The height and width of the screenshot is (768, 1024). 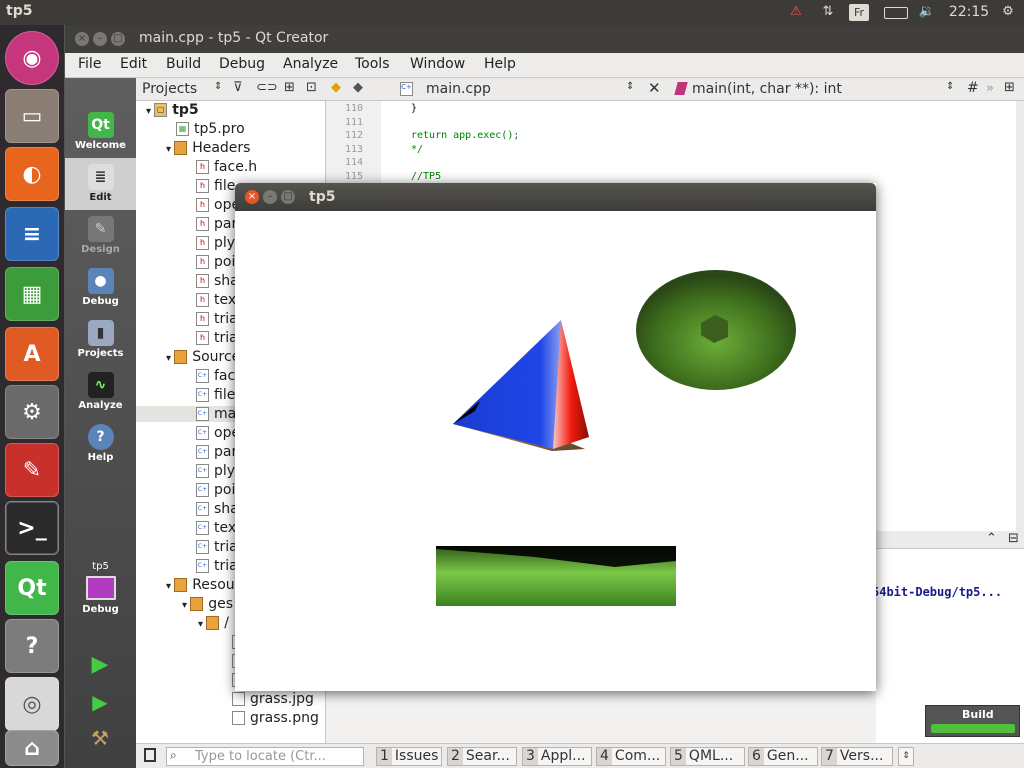 I want to click on chevron-updown-icon: ⇕, so click(x=906, y=756).